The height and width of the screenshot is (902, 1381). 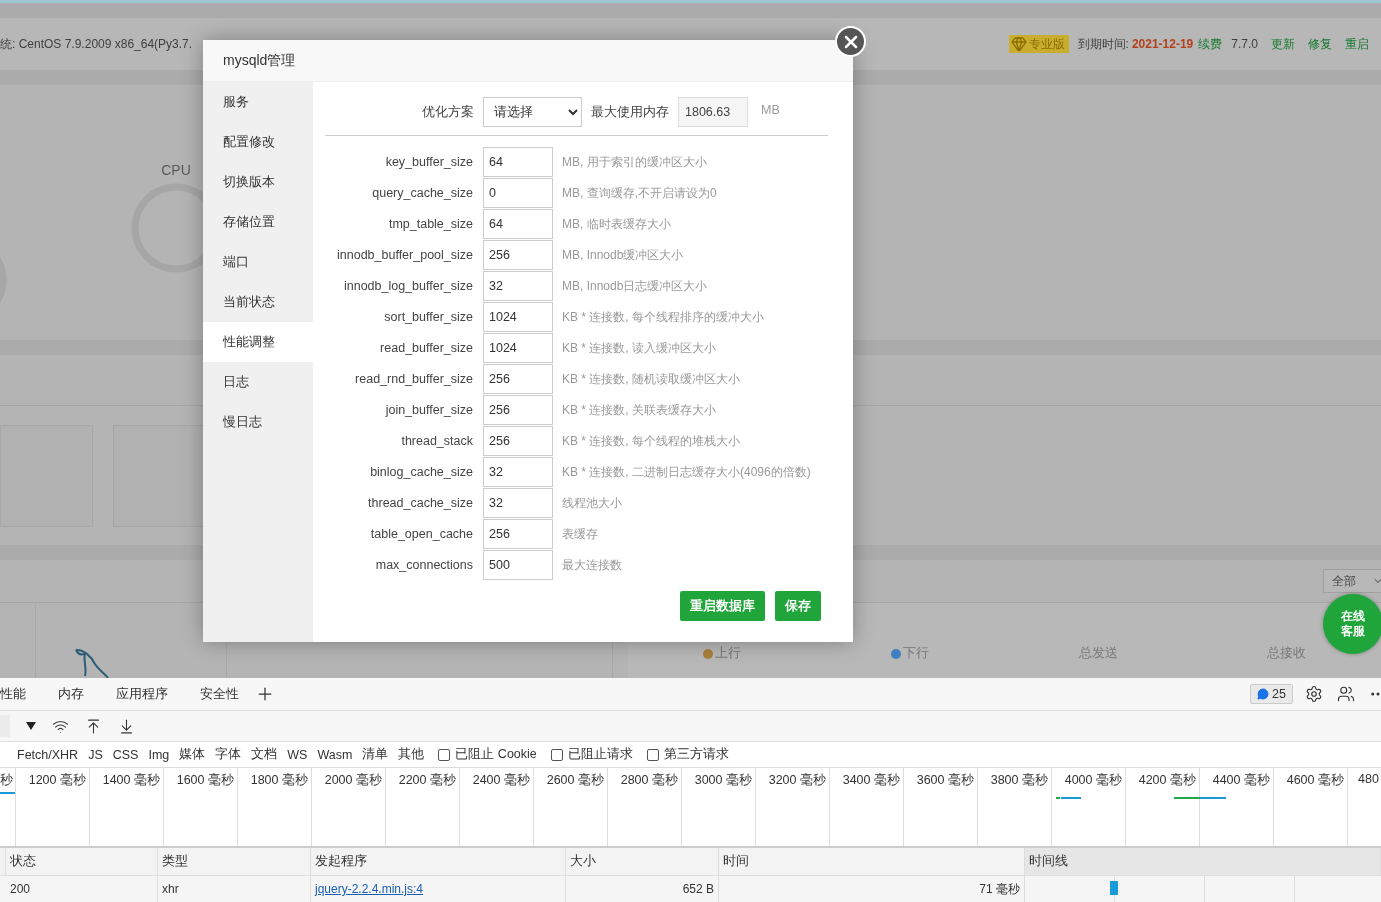 What do you see at coordinates (258, 382) in the screenshot?
I see `menu-item: 日志` at bounding box center [258, 382].